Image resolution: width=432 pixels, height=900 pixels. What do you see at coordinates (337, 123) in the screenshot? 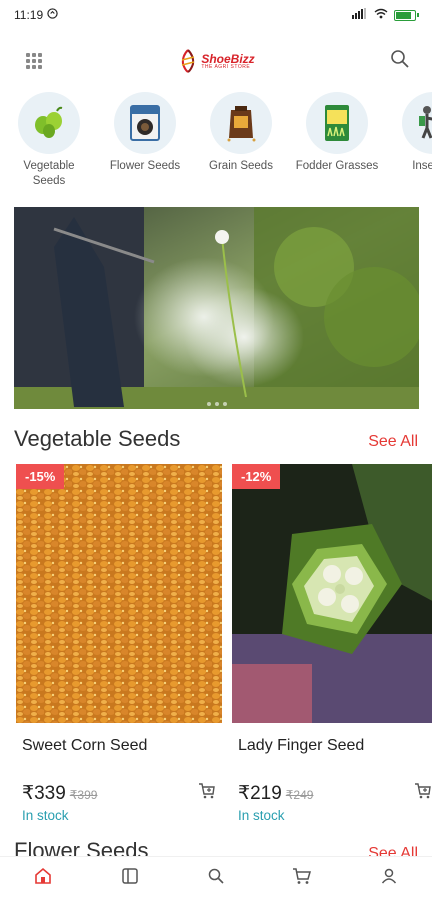
I see `fodder-grass-packet-icon` at bounding box center [337, 123].